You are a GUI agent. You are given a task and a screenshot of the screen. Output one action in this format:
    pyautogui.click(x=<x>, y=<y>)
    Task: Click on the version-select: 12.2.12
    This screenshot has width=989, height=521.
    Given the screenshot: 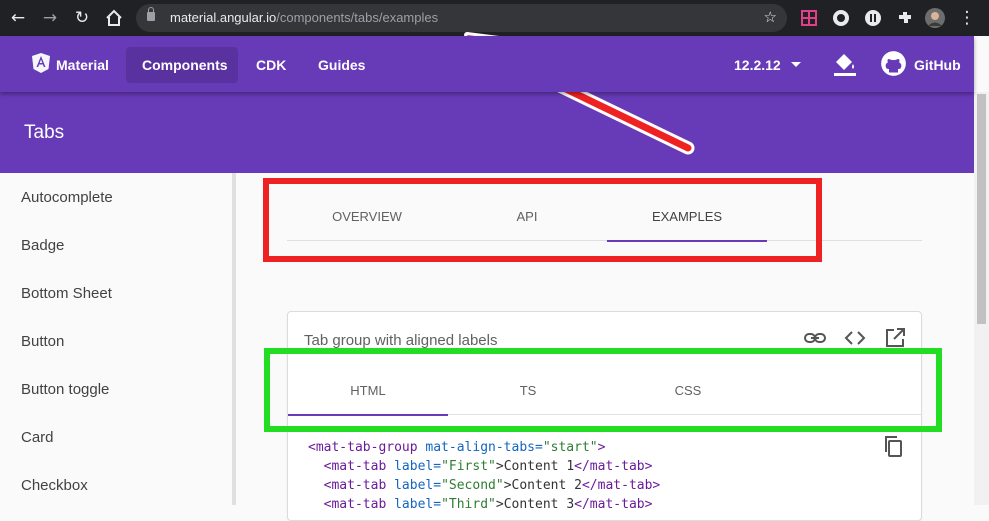 What is the action you would take?
    pyautogui.click(x=749, y=65)
    